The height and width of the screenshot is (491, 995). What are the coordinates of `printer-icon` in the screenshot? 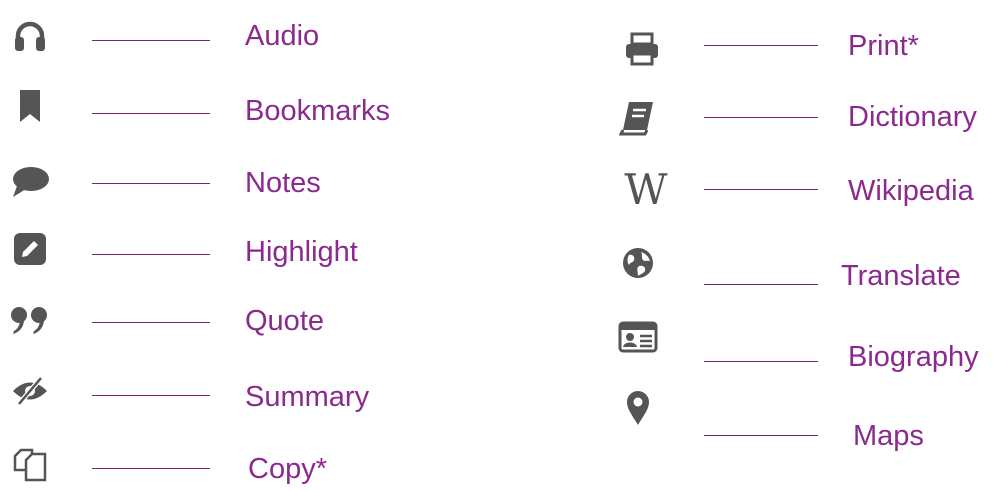 It's located at (642, 49).